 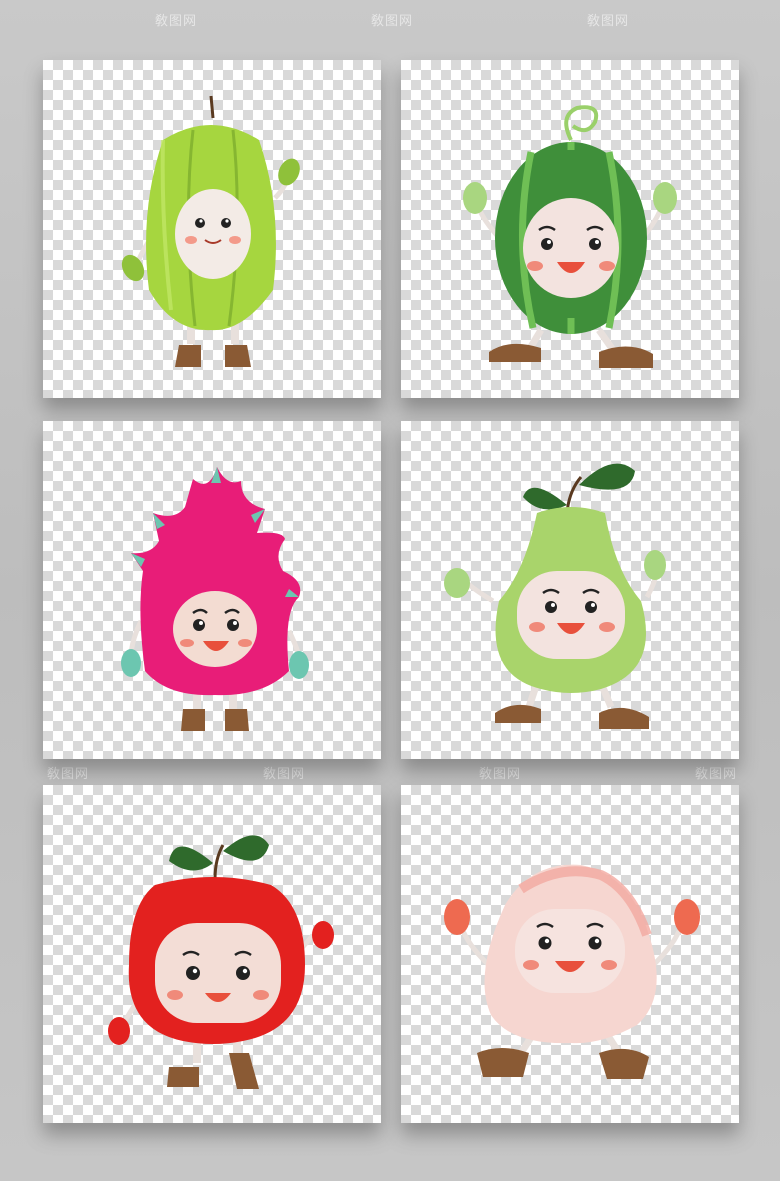 What do you see at coordinates (716, 774) in the screenshot?
I see `watermark-7: 敎图网` at bounding box center [716, 774].